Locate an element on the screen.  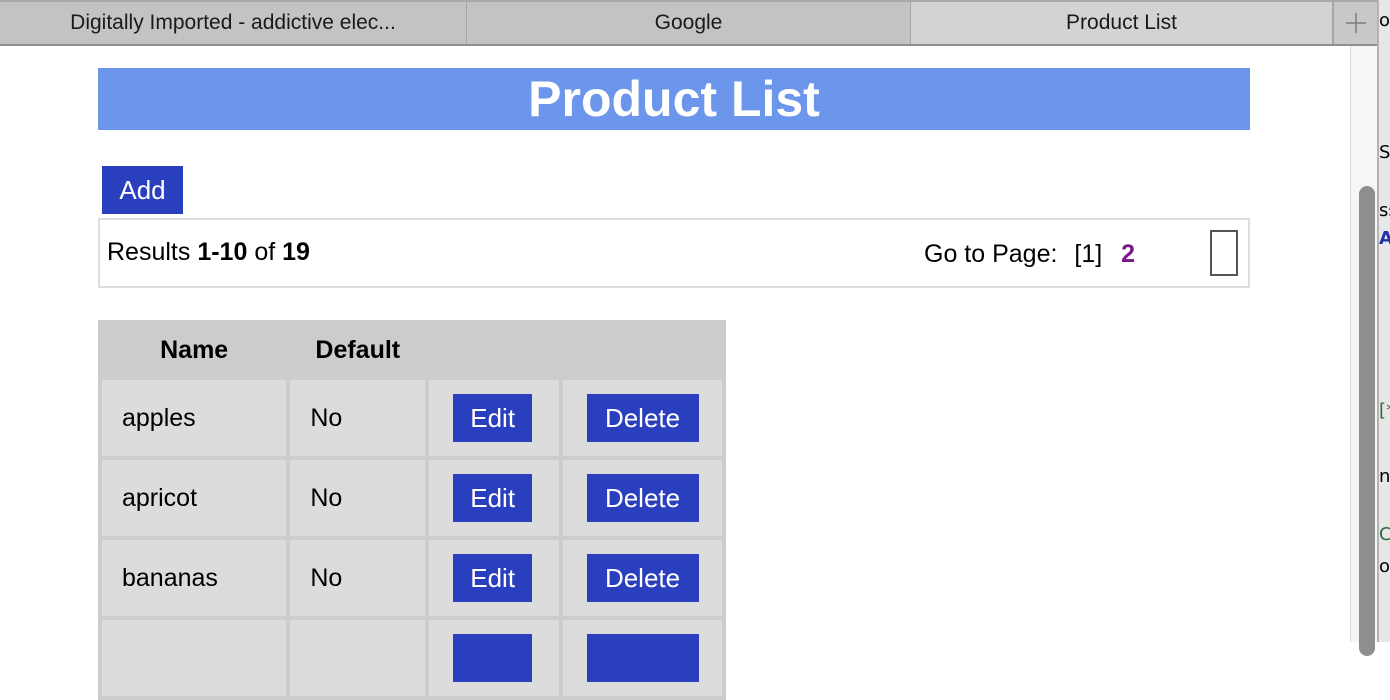
delete-button is located at coordinates (642, 658).